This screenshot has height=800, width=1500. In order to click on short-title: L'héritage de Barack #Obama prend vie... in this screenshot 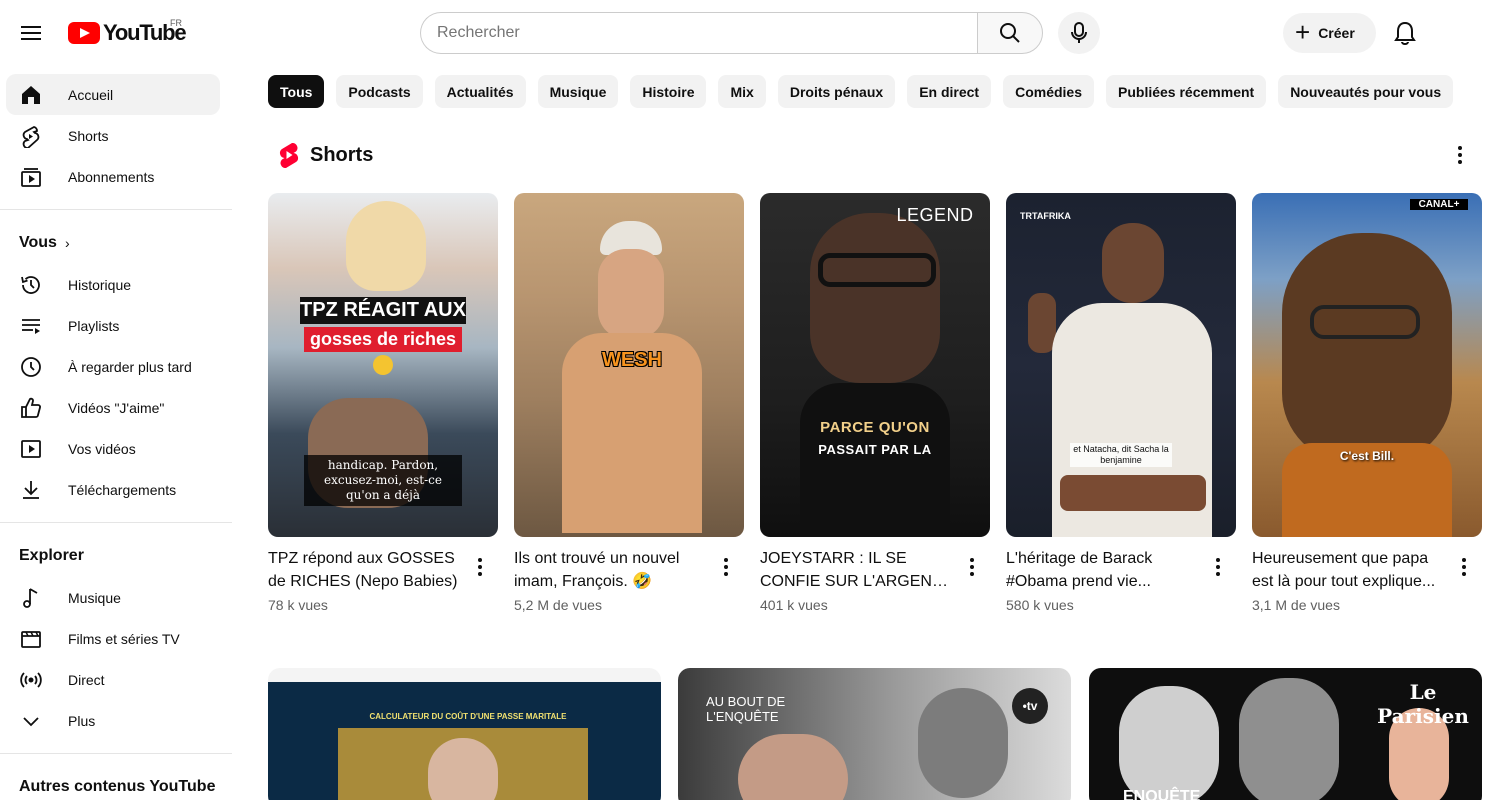, I will do `click(1103, 570)`.